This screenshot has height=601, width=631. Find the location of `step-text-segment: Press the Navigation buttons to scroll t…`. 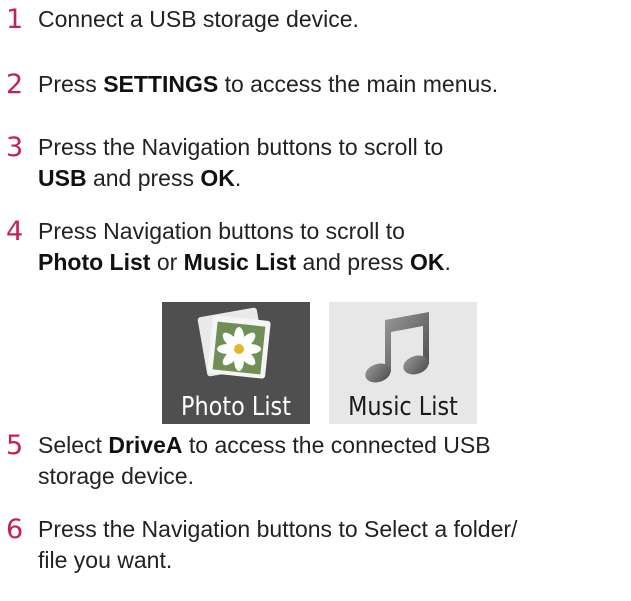

step-text-segment: Press the Navigation buttons to scroll t… is located at coordinates (241, 147).